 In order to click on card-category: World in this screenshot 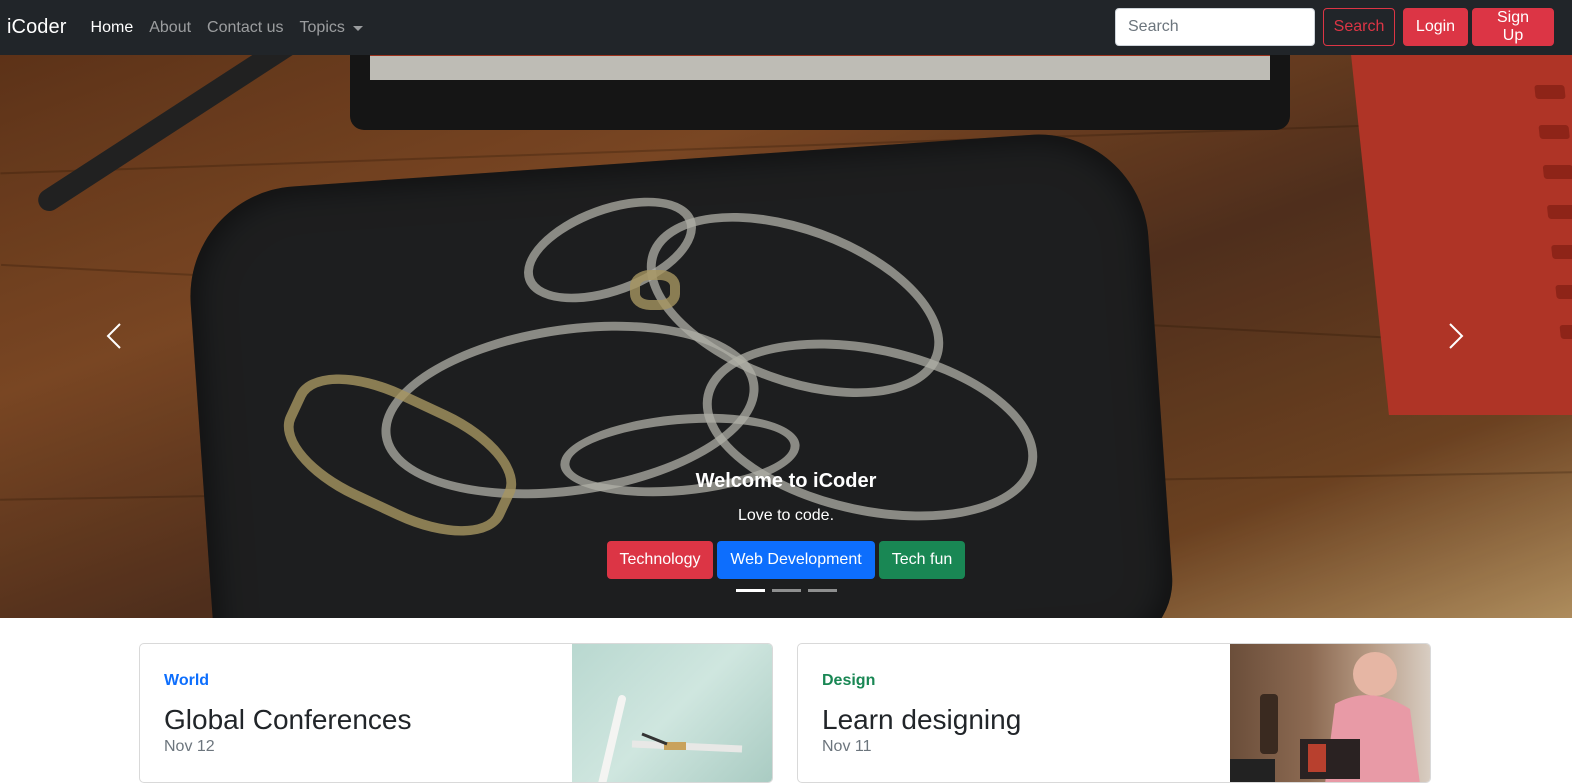, I will do `click(187, 680)`.